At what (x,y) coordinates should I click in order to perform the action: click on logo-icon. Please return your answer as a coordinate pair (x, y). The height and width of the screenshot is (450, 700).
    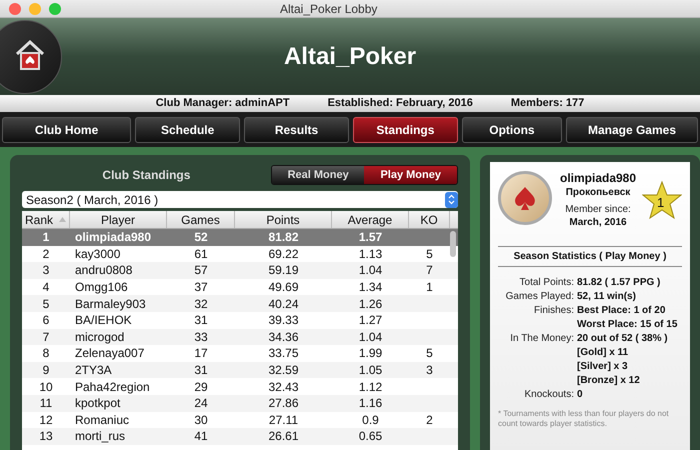
    Looking at the image, I should click on (31, 57).